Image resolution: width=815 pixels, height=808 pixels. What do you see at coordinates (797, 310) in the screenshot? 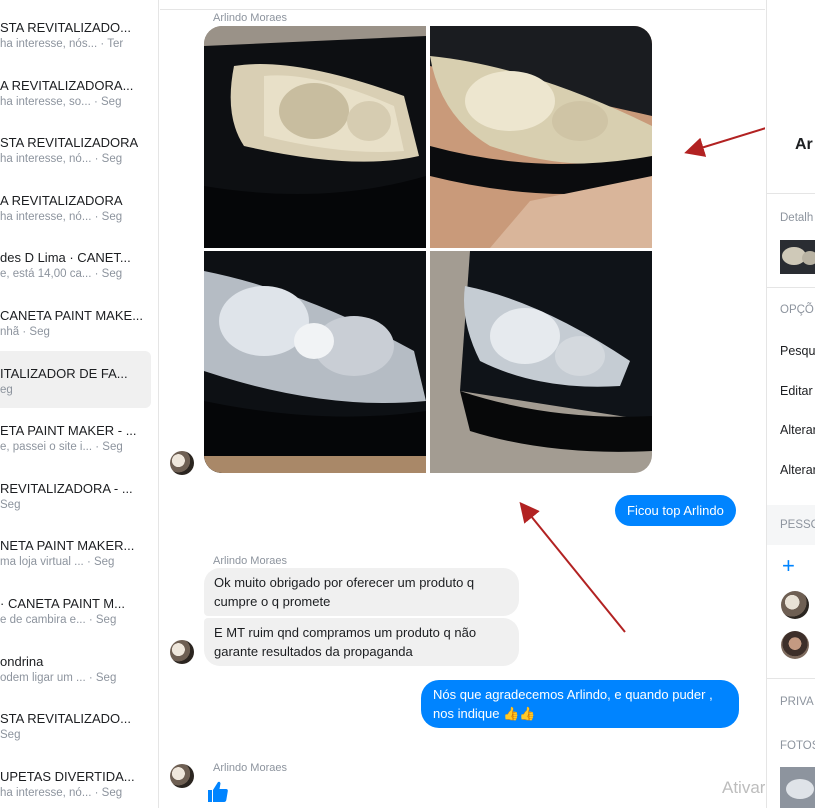
I see `options-heading: OPÇÕ` at bounding box center [797, 310].